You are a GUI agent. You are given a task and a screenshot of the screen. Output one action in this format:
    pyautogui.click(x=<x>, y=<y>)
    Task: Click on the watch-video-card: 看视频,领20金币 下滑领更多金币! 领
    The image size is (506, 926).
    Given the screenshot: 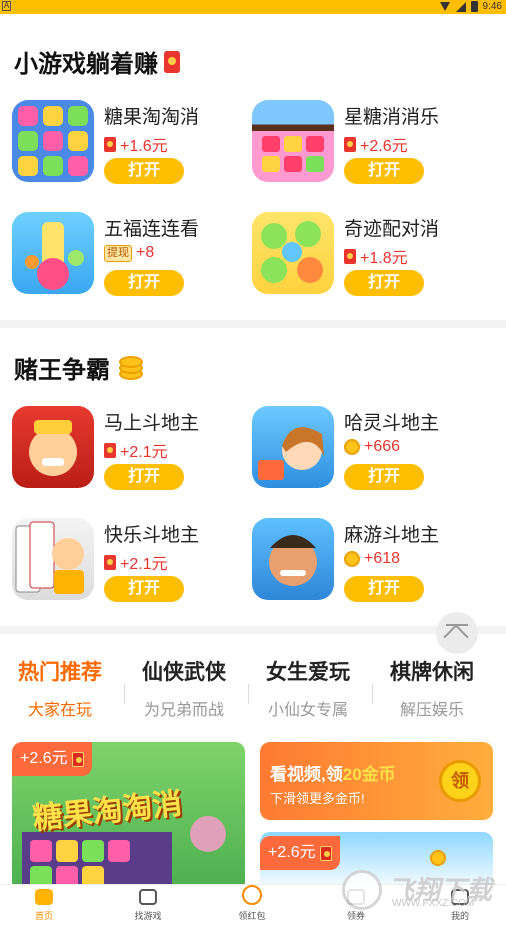 What is the action you would take?
    pyautogui.click(x=376, y=781)
    